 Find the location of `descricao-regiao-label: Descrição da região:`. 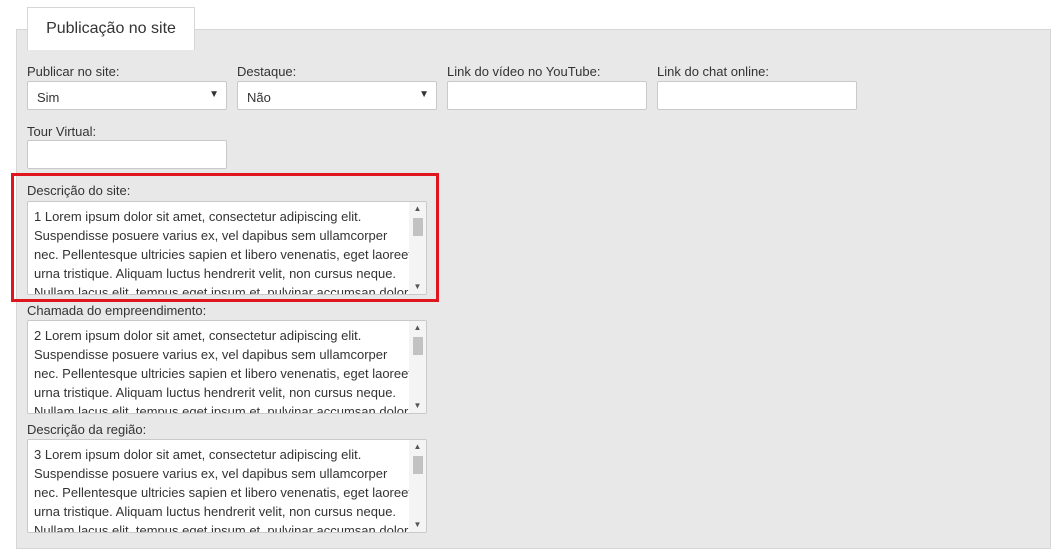

descricao-regiao-label: Descrição da região: is located at coordinates (87, 429).